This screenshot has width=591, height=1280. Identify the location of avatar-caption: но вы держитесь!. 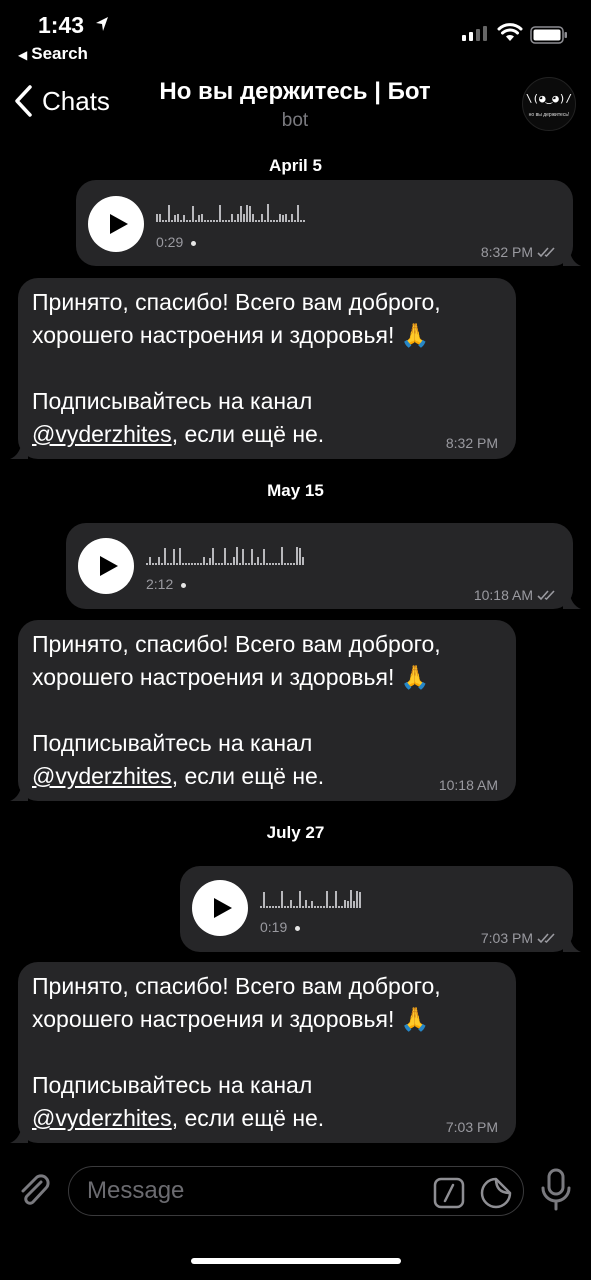
(549, 115).